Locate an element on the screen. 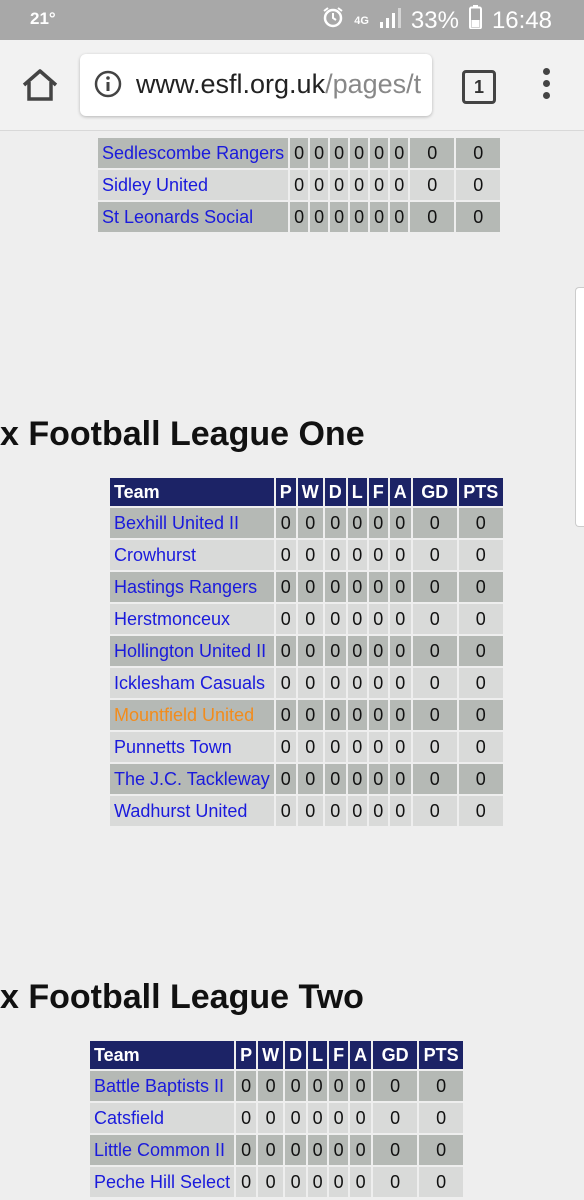  column-header: PTS is located at coordinates (441, 1055).